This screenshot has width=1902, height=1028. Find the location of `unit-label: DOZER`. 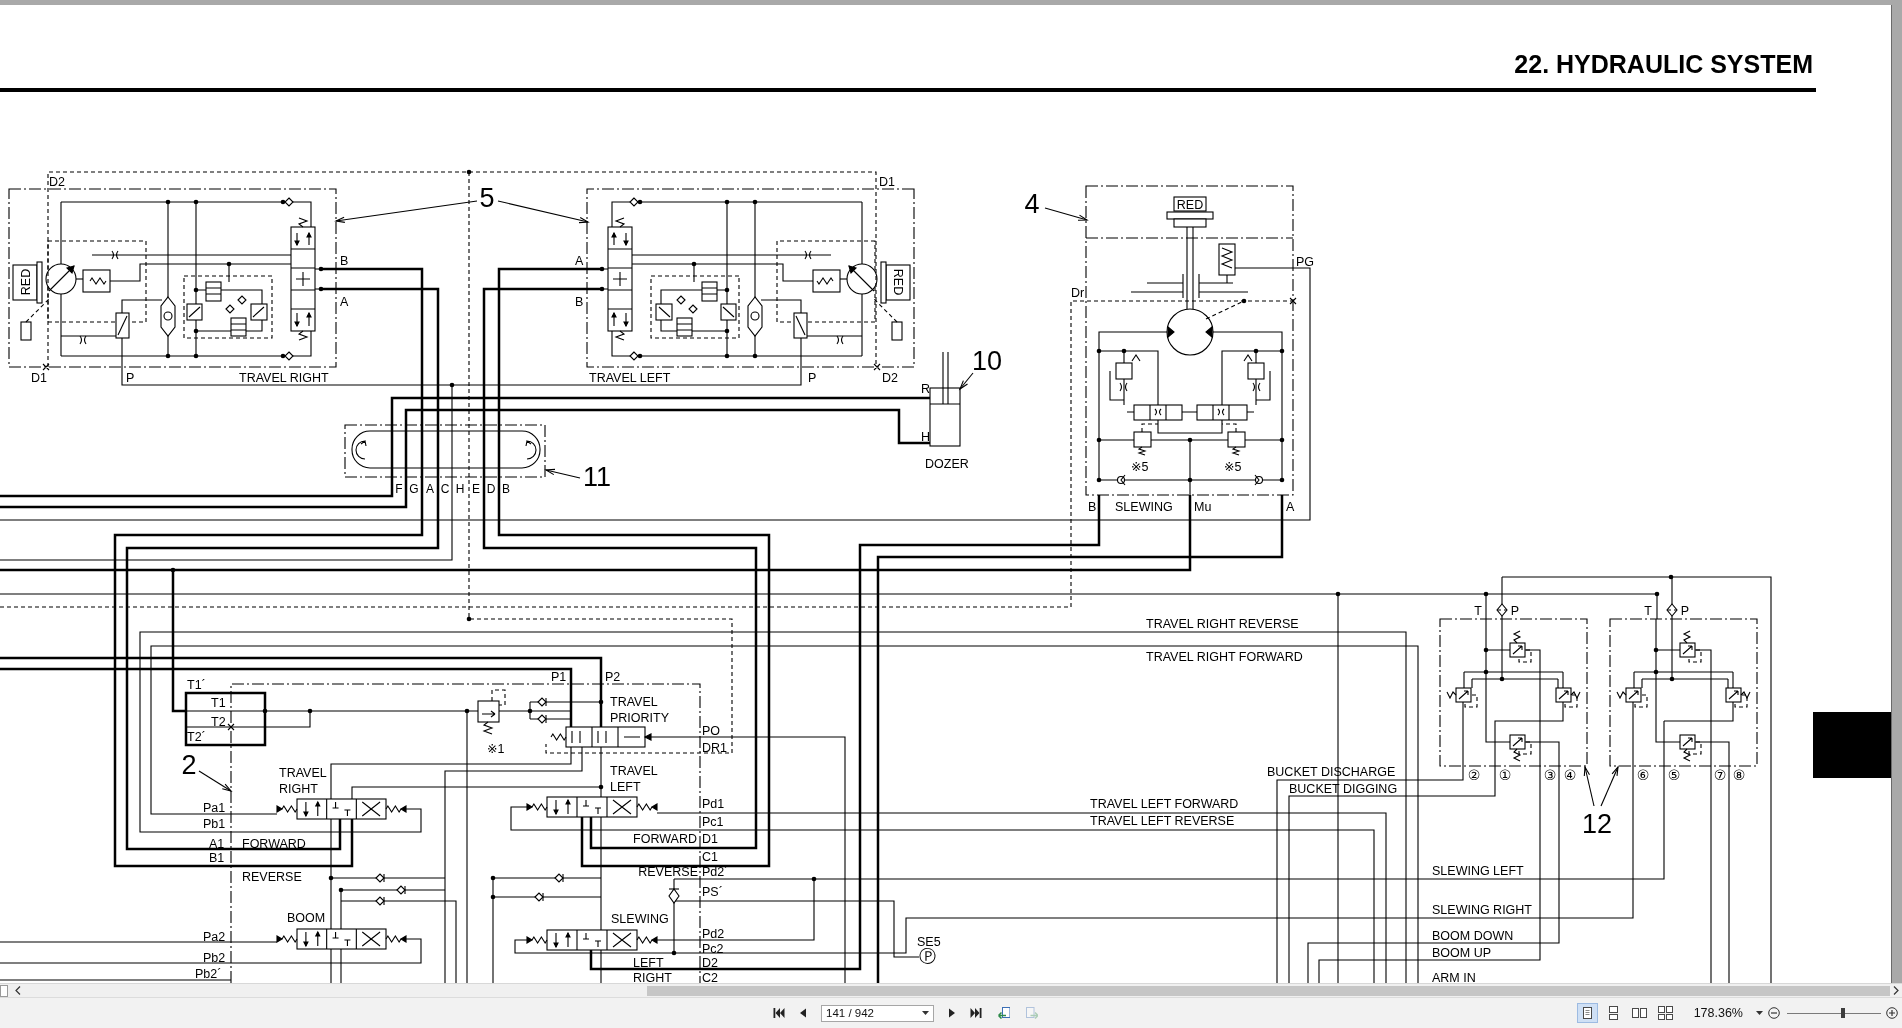

unit-label: DOZER is located at coordinates (947, 463).